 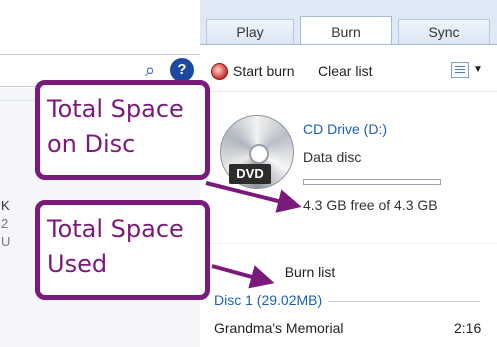 I want to click on free-space-text: 4.3 GB free of 4.3 GB, so click(x=370, y=205).